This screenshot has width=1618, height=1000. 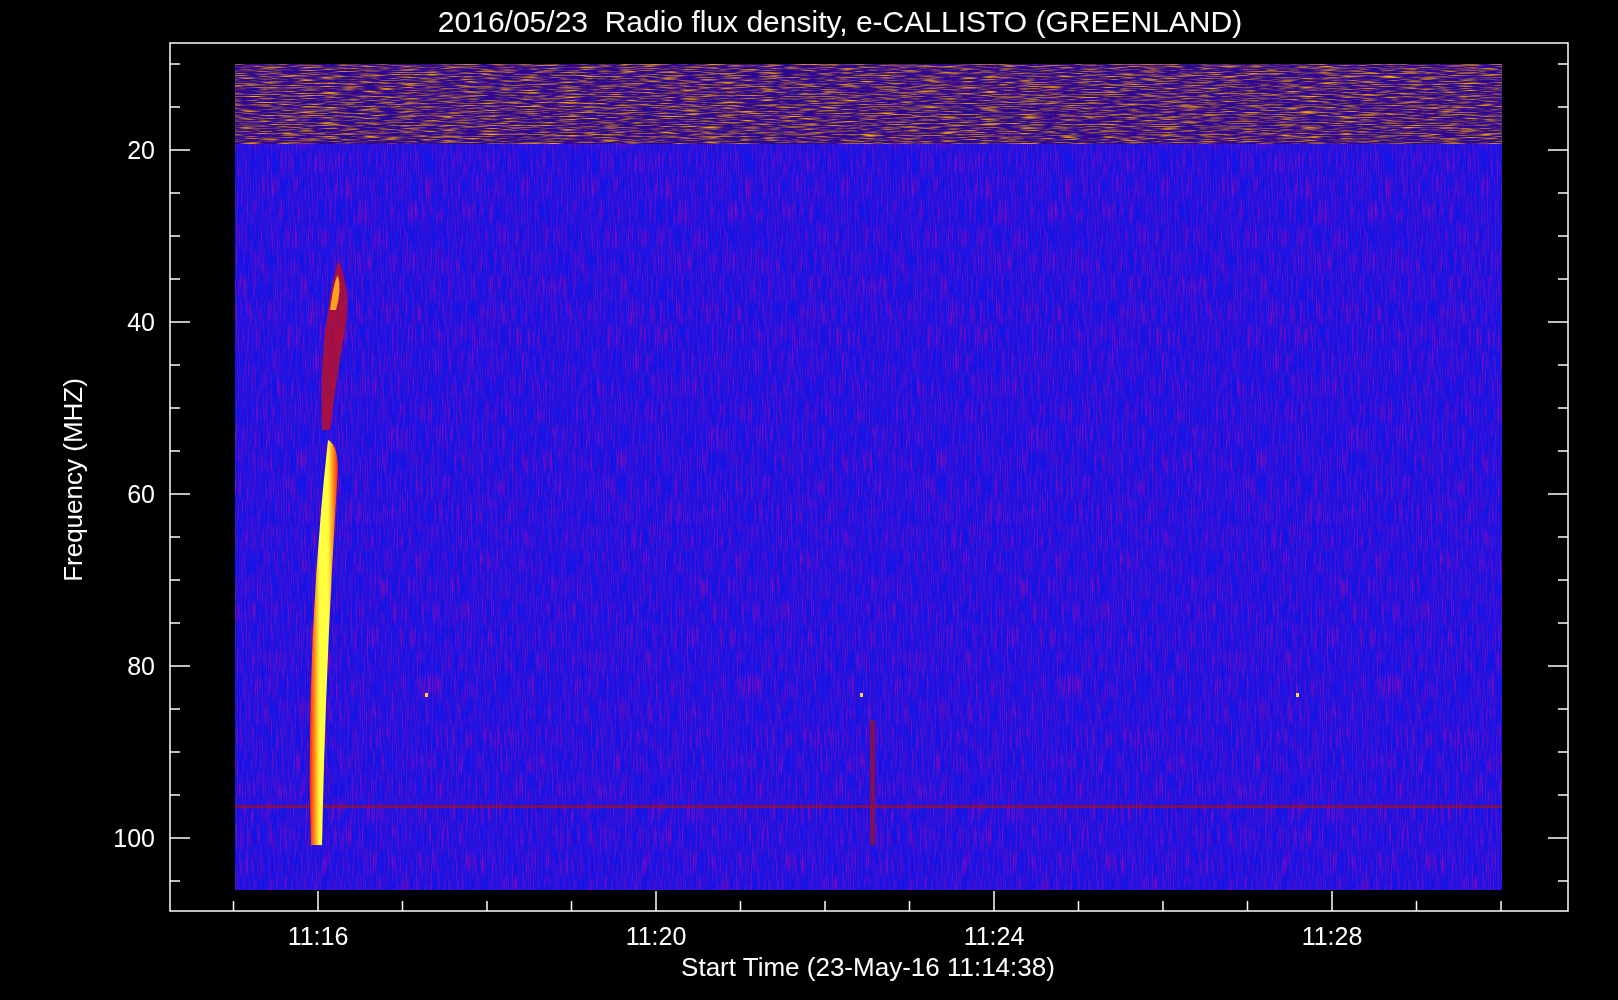 I want to click on tick-label: 20, so click(x=141, y=150).